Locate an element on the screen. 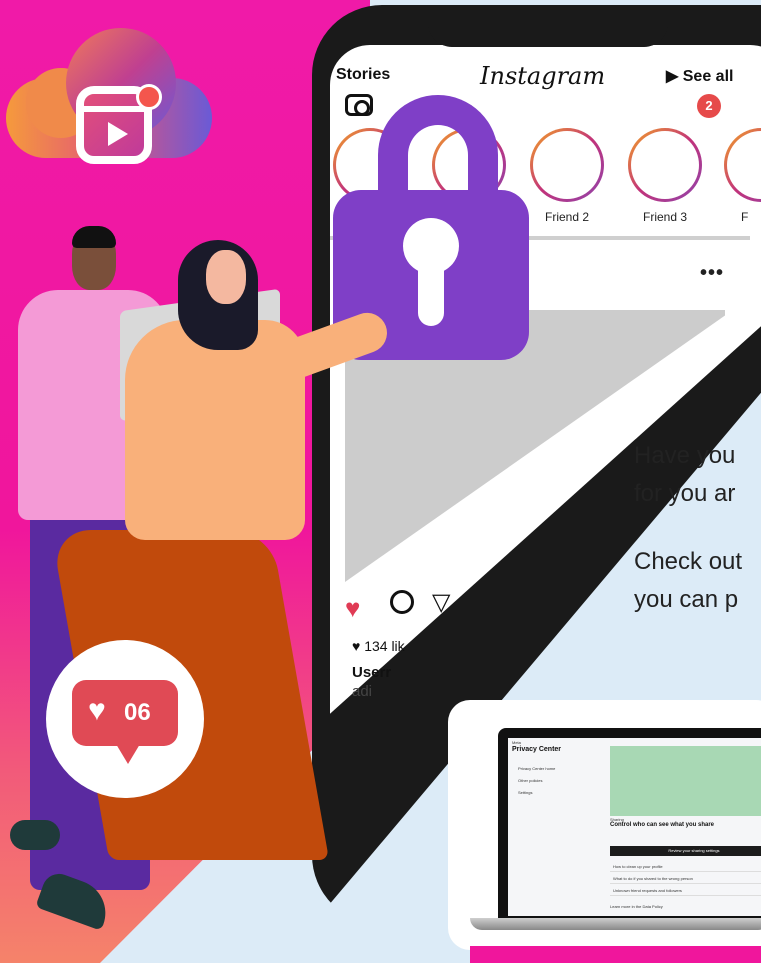 The image size is (761, 963). banner-illustration is located at coordinates (685, 781).